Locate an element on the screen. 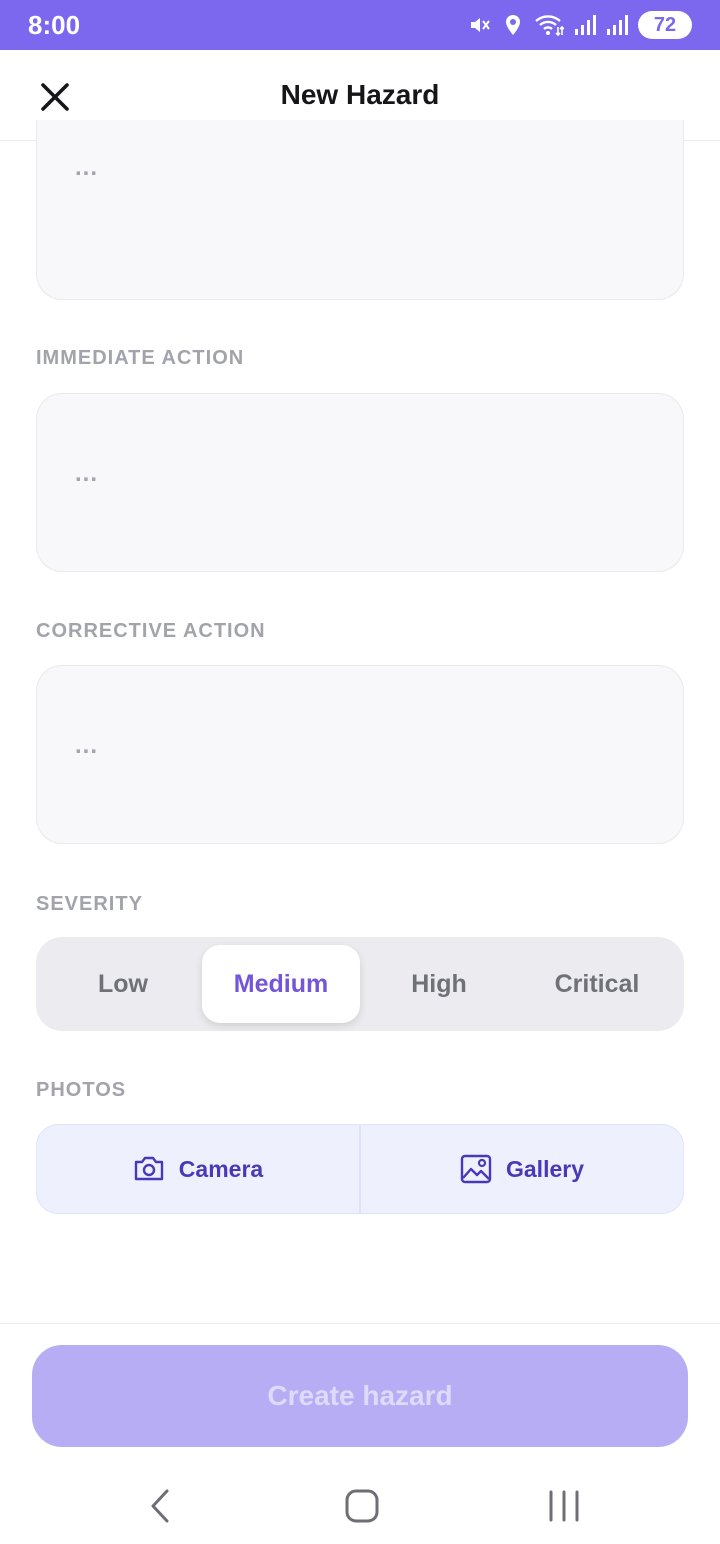  corrective-action-label: CORRECTIVE ACTION is located at coordinates (151, 631).